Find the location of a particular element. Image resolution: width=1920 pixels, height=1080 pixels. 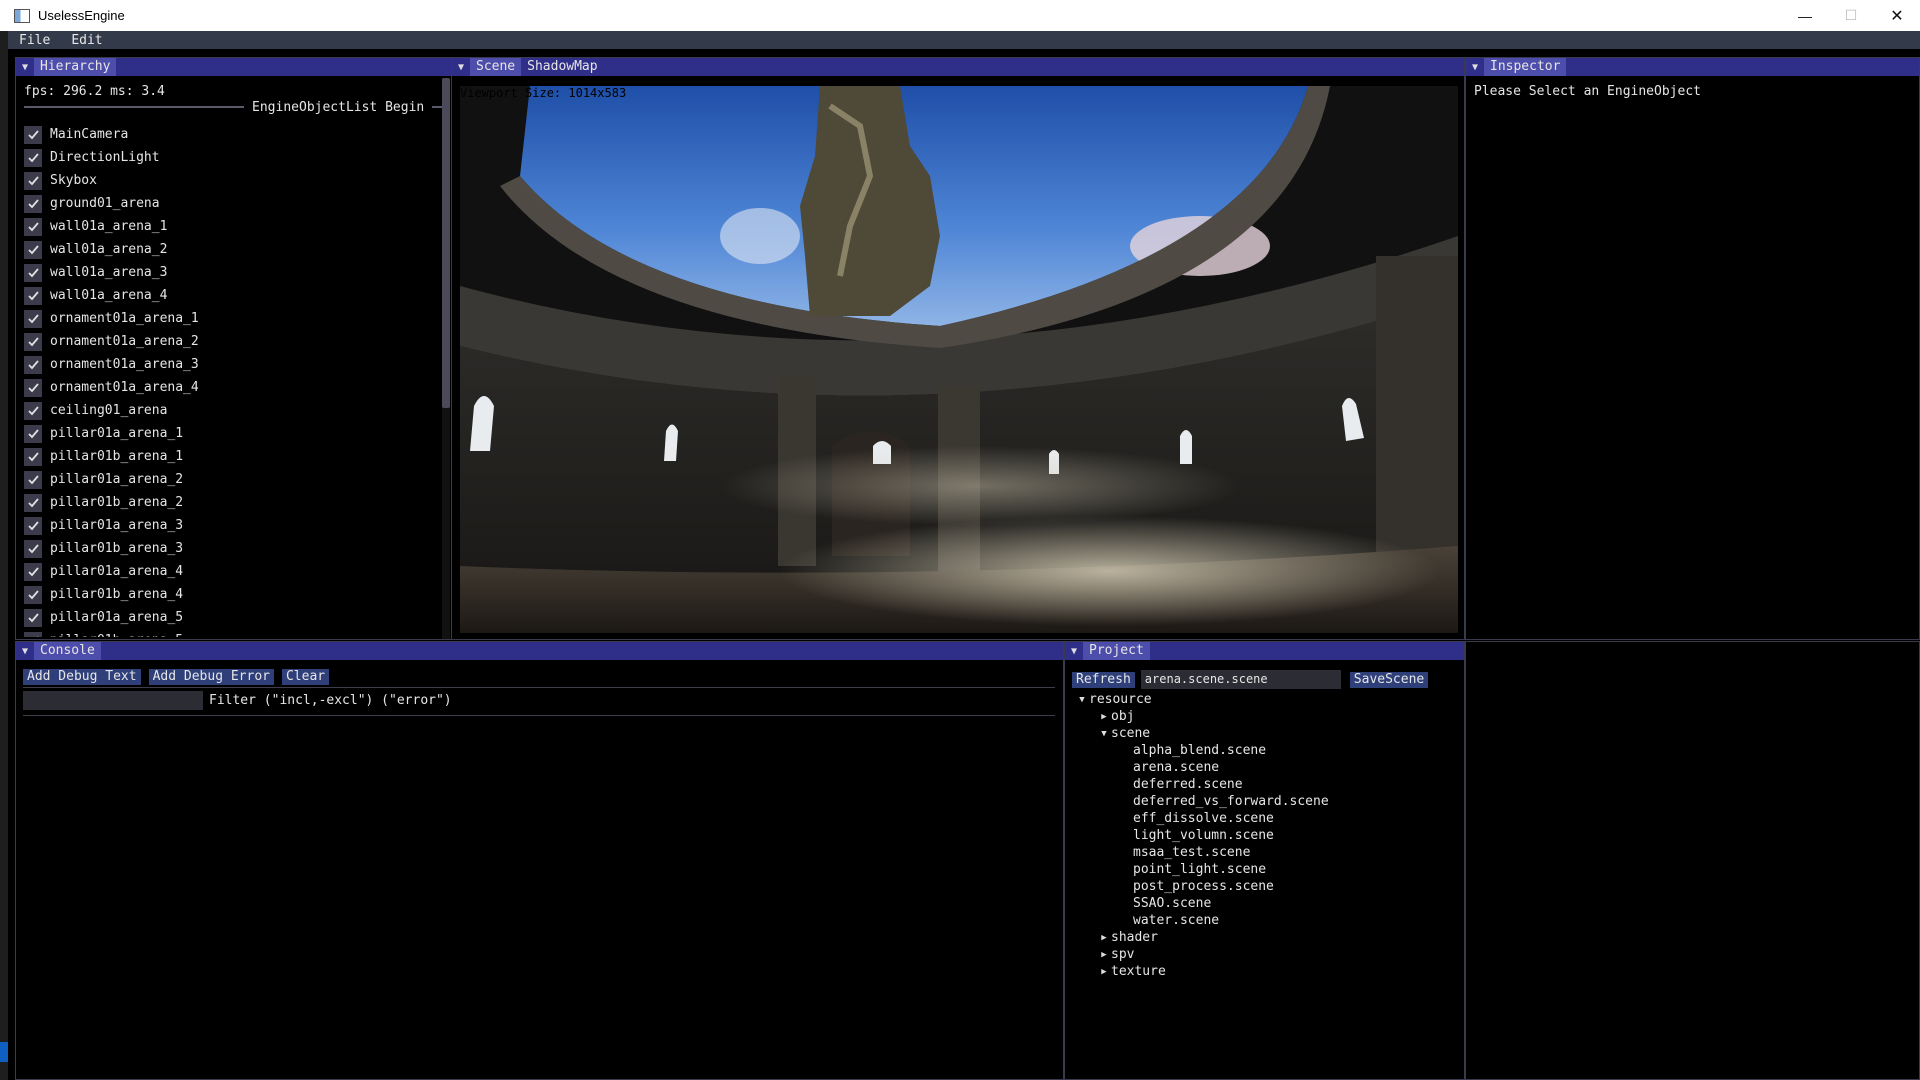

menu-edit: Edit is located at coordinates (86, 40).